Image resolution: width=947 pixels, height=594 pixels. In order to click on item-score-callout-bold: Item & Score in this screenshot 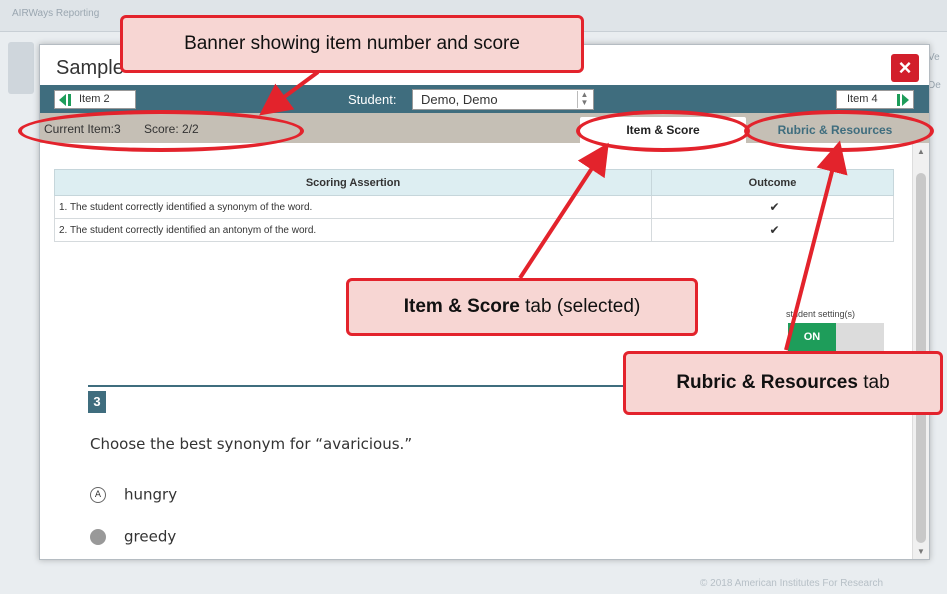, I will do `click(461, 306)`.